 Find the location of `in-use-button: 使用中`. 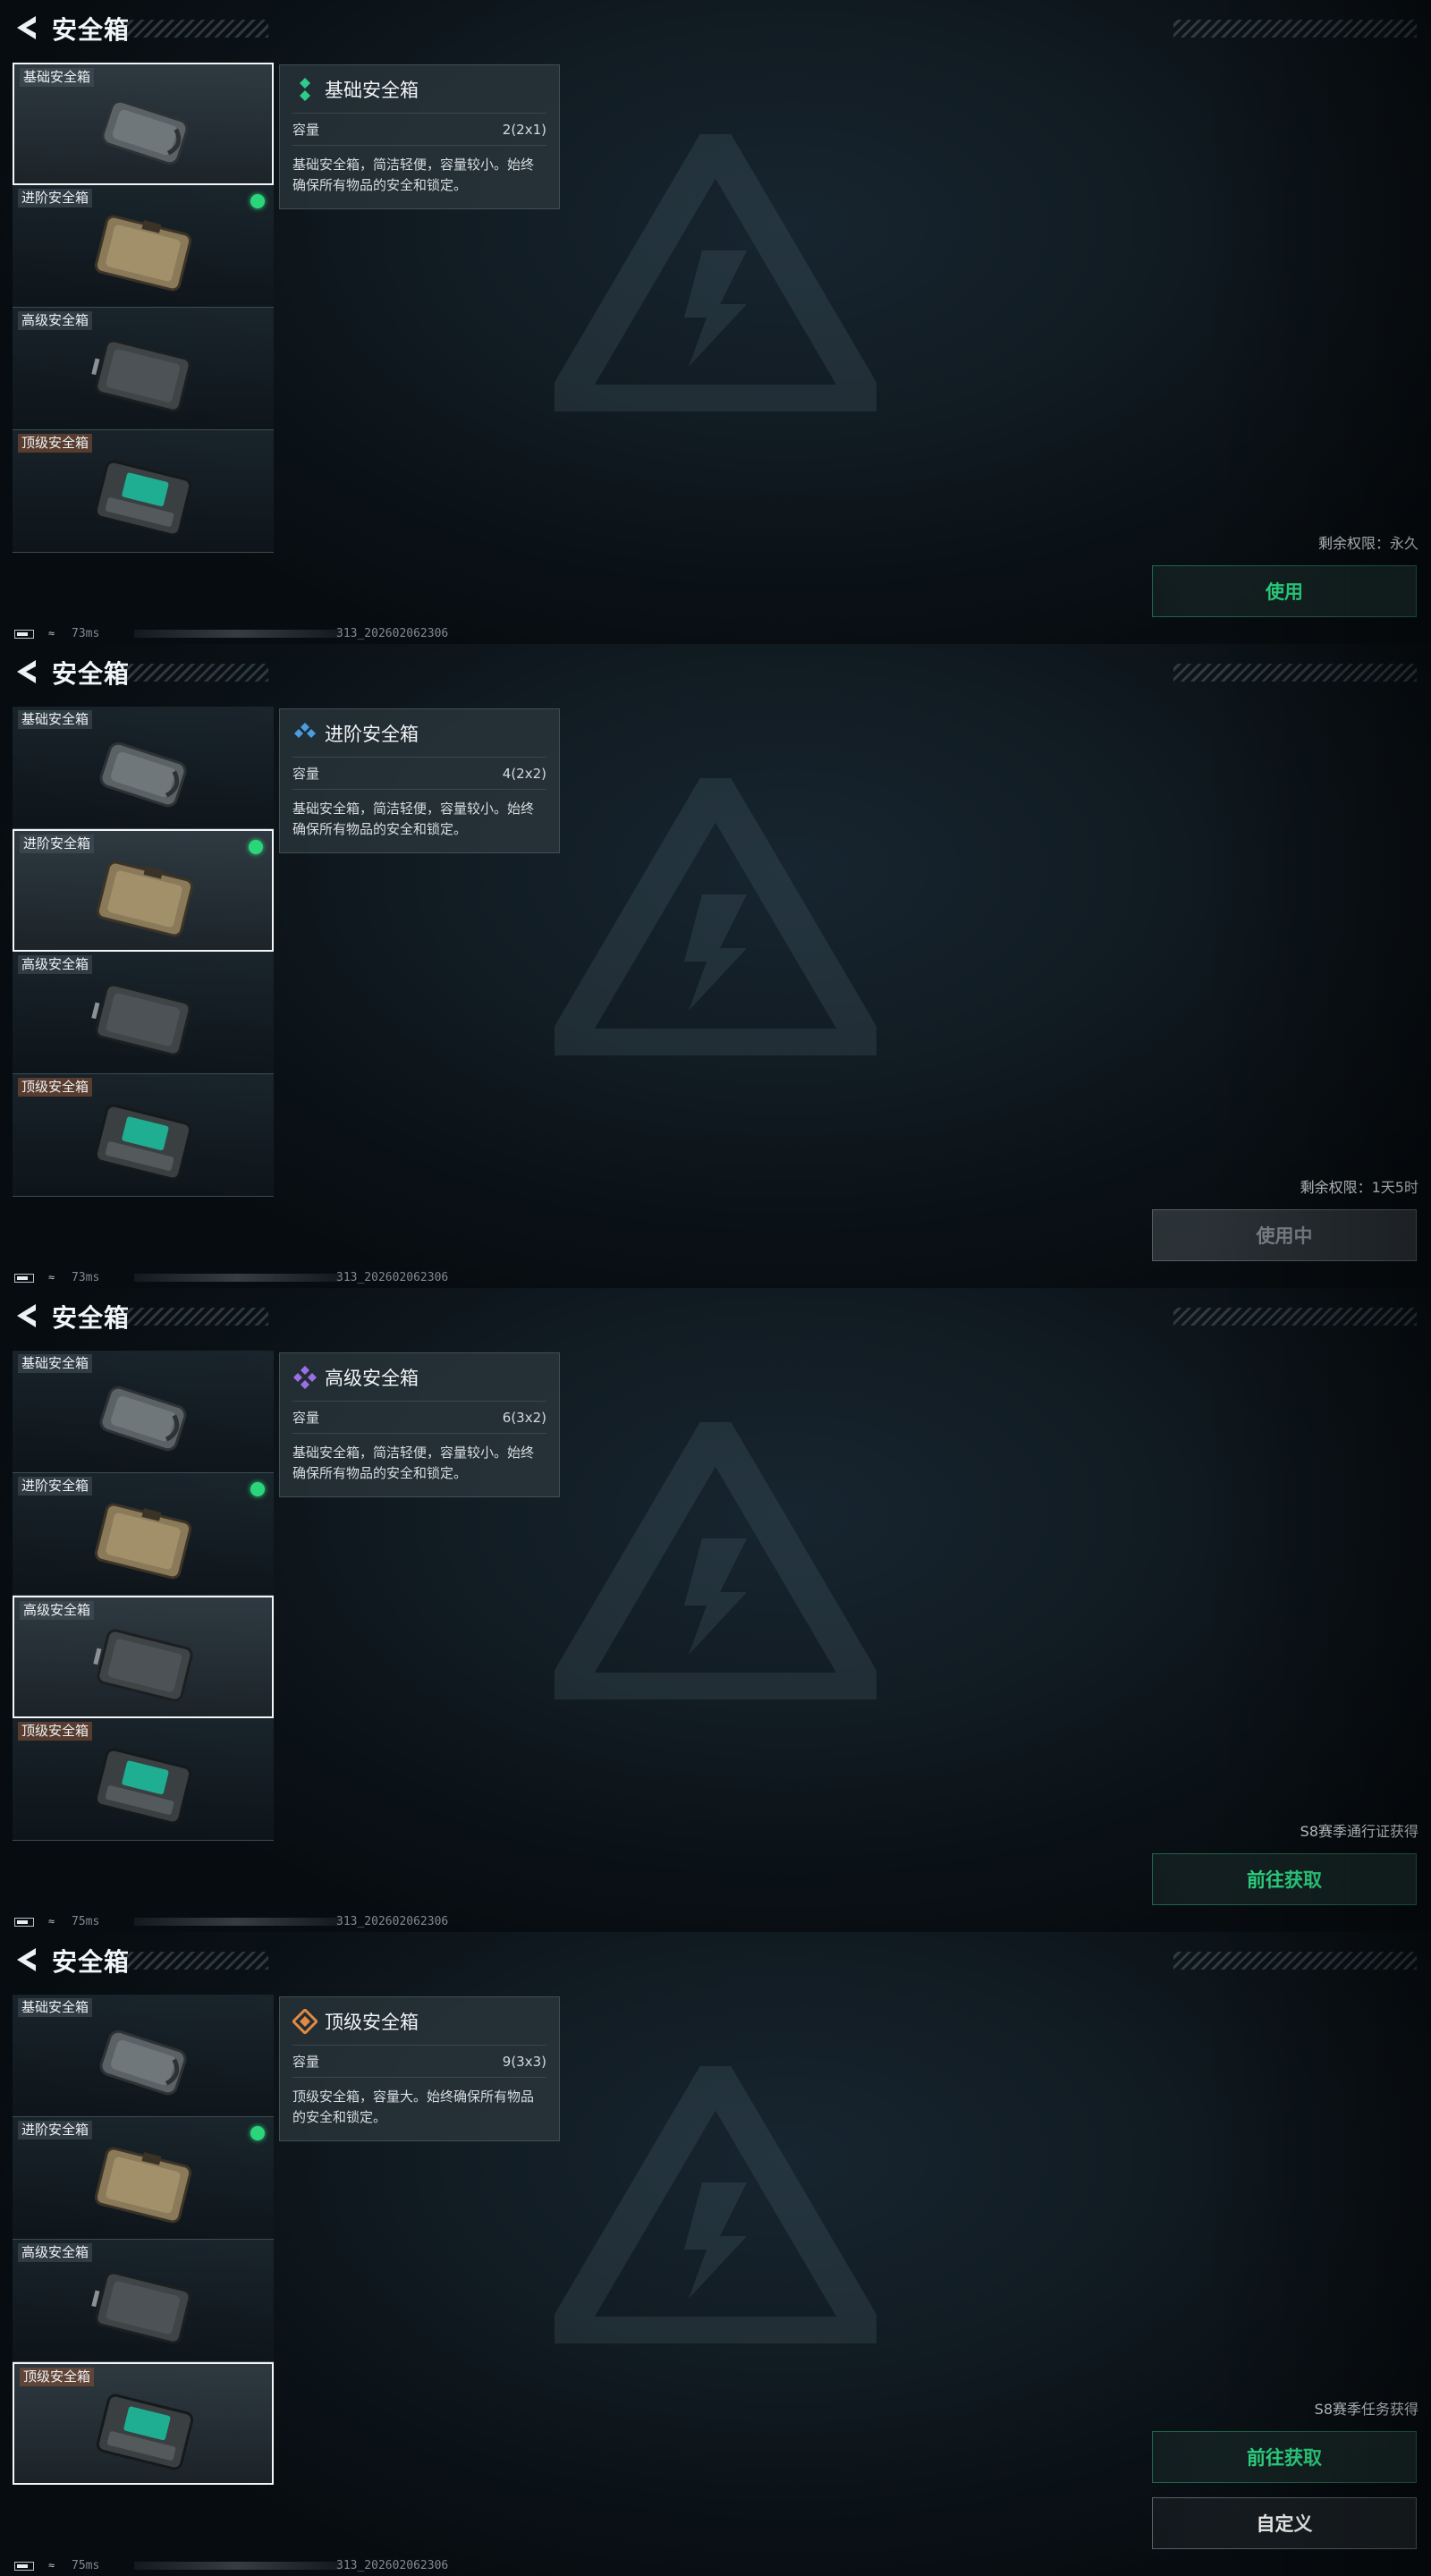

in-use-button: 使用中 is located at coordinates (1284, 1235).